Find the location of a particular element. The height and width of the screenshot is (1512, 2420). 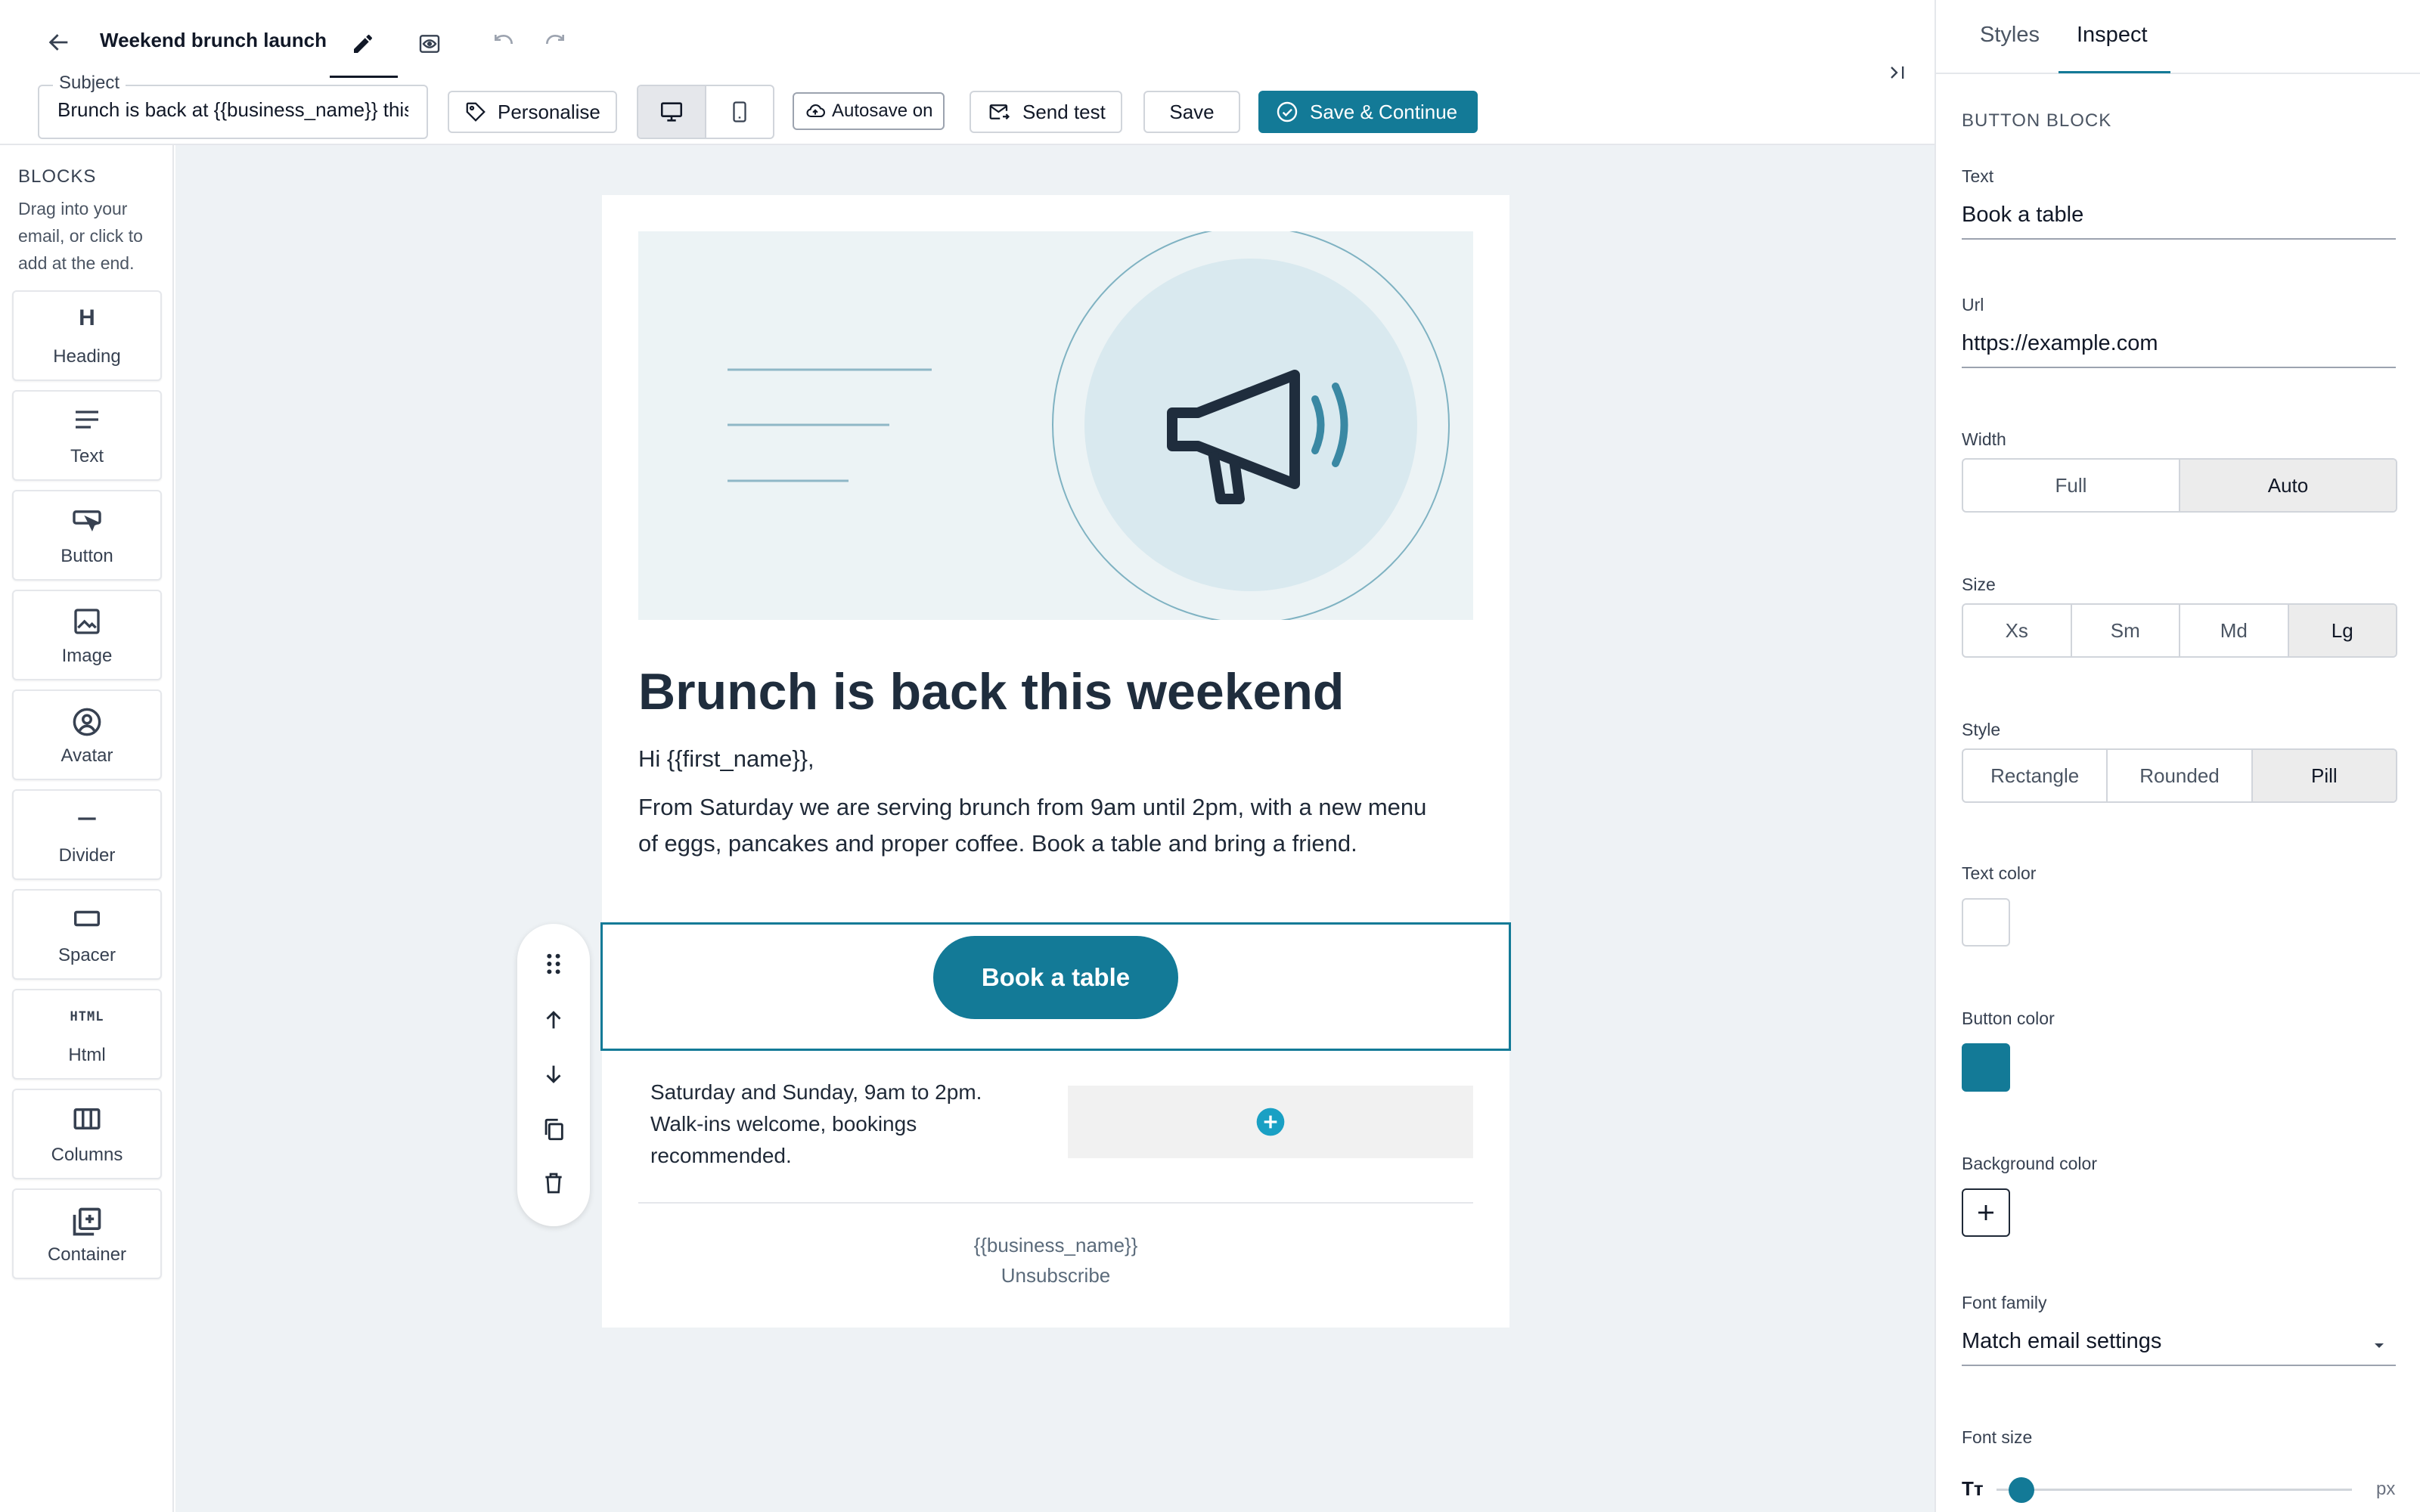

html-icon: HTML is located at coordinates (87, 1016).